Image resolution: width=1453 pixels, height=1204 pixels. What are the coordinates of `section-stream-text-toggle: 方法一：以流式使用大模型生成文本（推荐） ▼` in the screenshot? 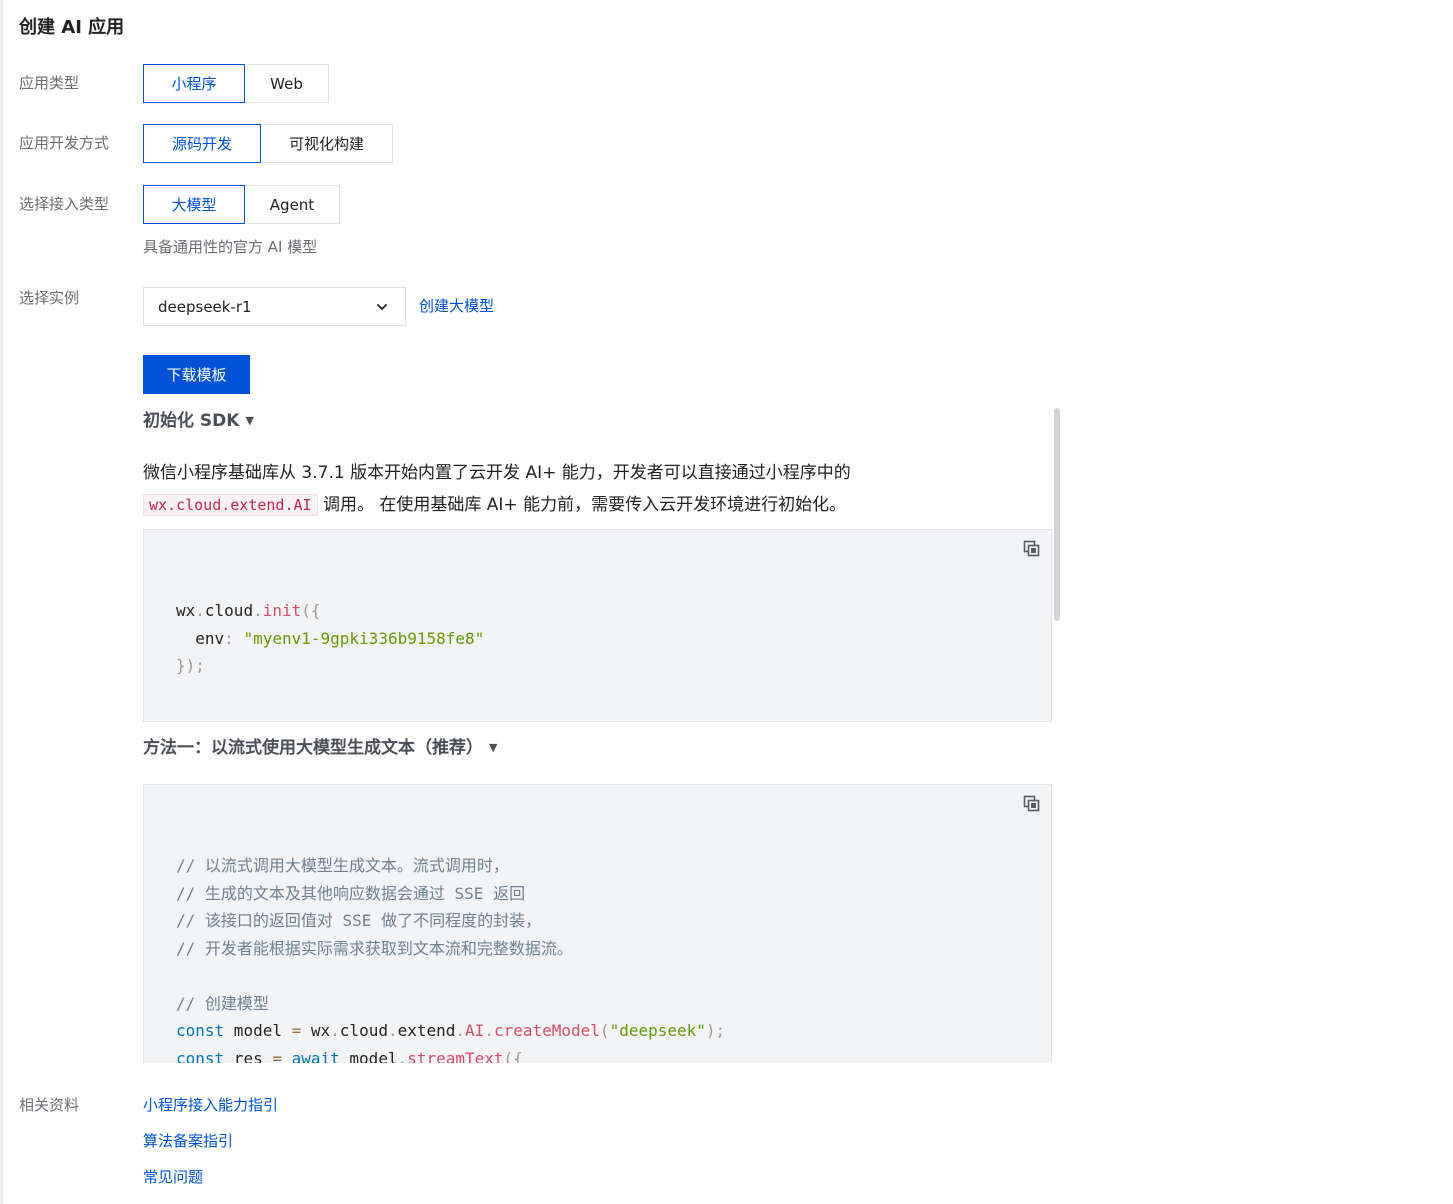 It's located at (320, 748).